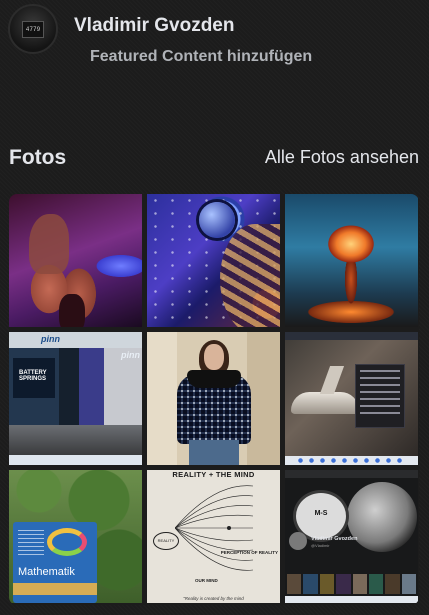 This screenshot has height=615, width=429. What do you see at coordinates (130, 355) in the screenshot?
I see `photo-fair-brand-right: pinn` at bounding box center [130, 355].